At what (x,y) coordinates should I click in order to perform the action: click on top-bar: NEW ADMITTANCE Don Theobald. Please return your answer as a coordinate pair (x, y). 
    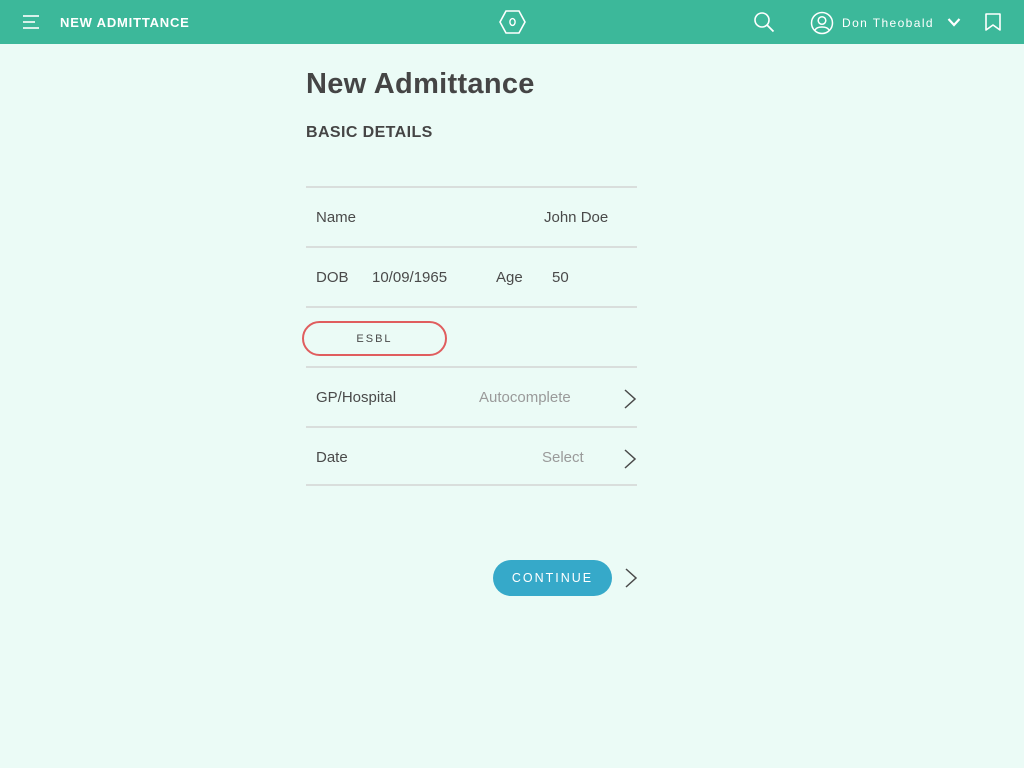
    Looking at the image, I should click on (512, 22).